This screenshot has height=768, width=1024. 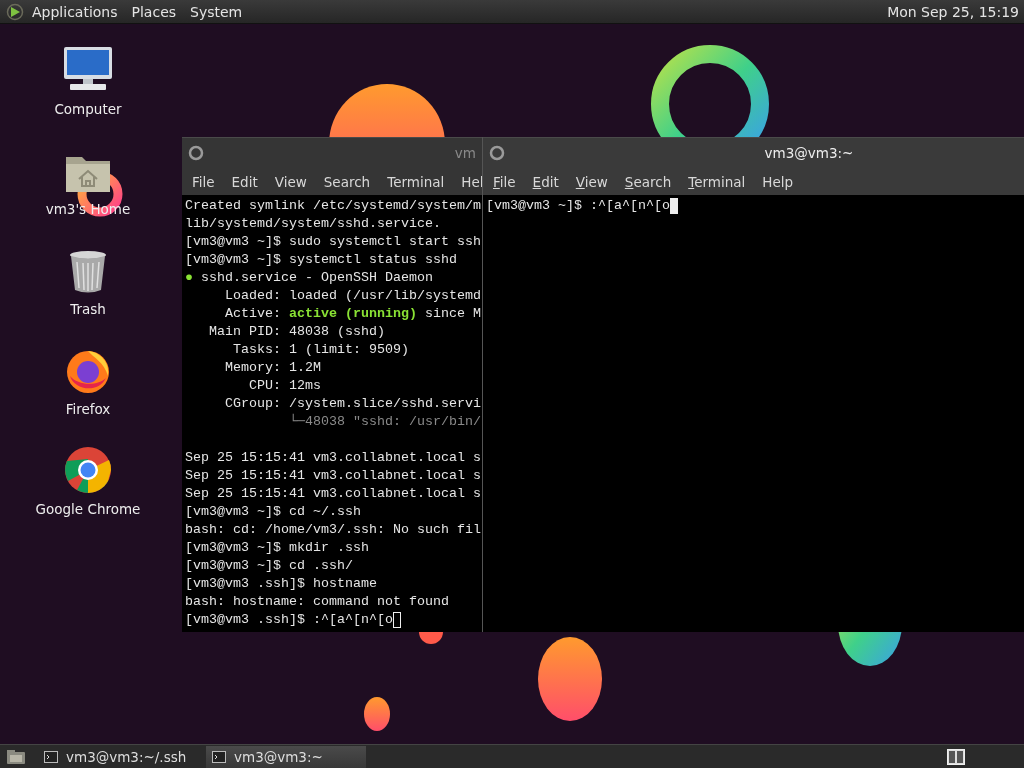 What do you see at coordinates (285, 386) in the screenshot?
I see `terminal-line: CPU: 12ms` at bounding box center [285, 386].